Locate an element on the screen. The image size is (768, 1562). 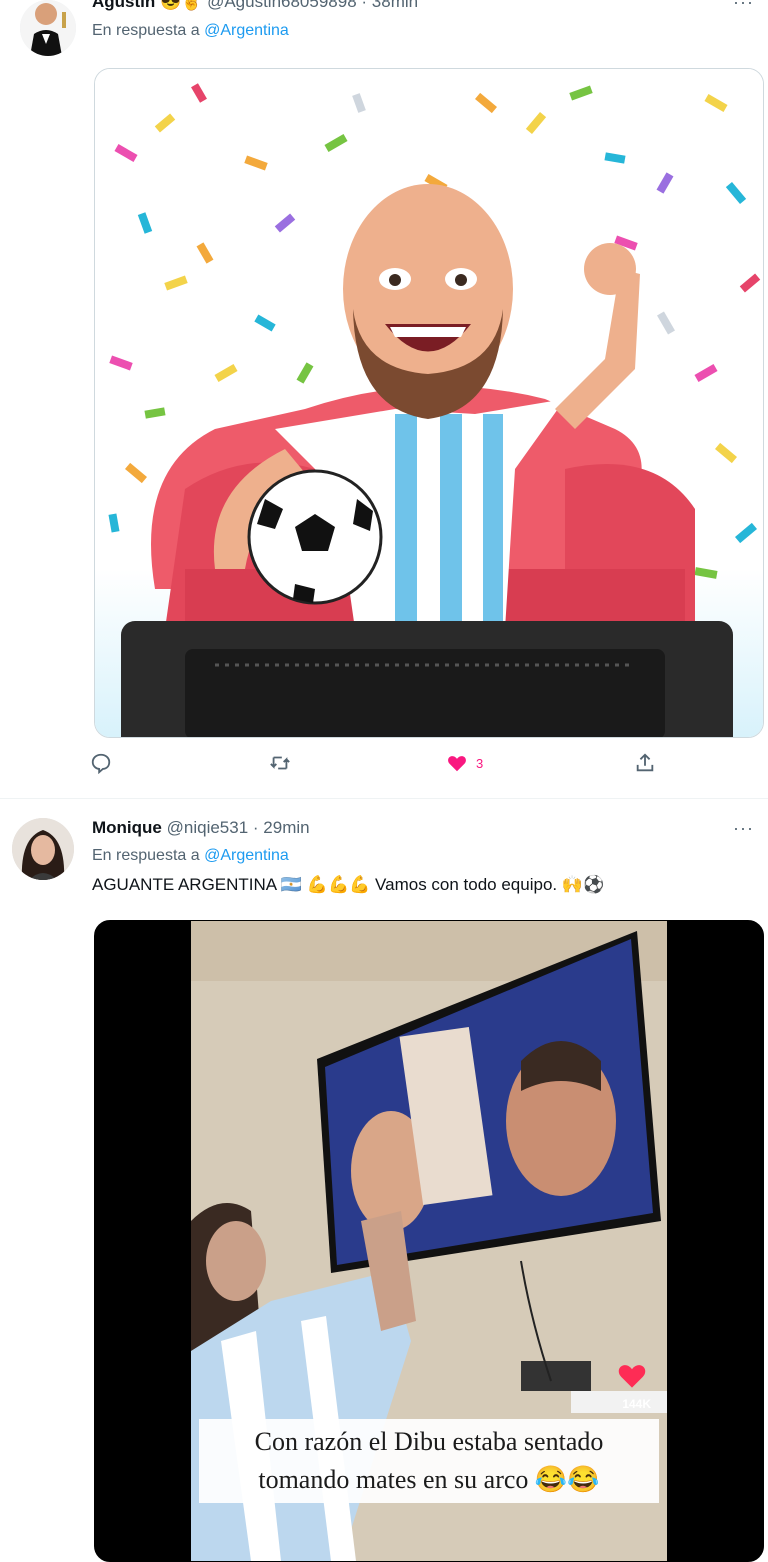
retweet-button is located at coordinates (280, 763).